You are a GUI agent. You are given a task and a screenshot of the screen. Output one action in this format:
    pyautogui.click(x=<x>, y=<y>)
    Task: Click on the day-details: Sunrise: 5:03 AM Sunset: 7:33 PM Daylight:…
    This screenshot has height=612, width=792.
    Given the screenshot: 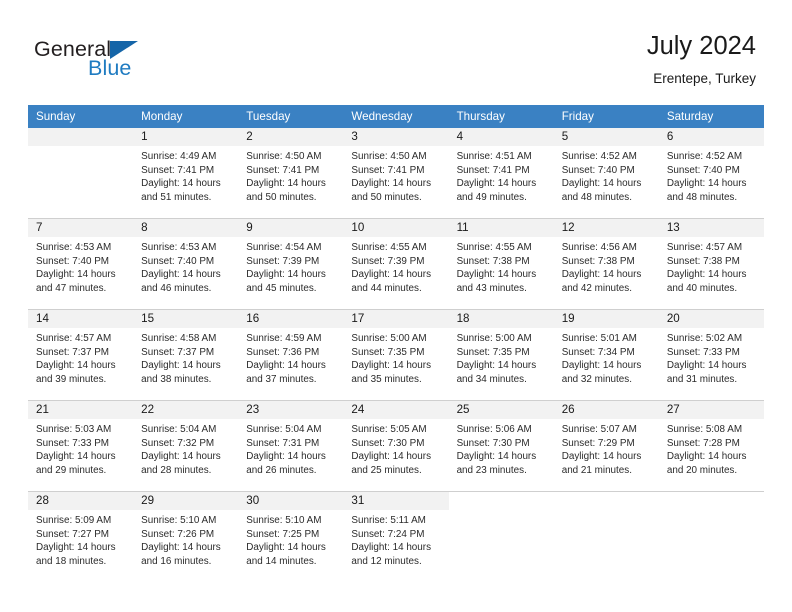 What is the action you would take?
    pyautogui.click(x=80, y=448)
    